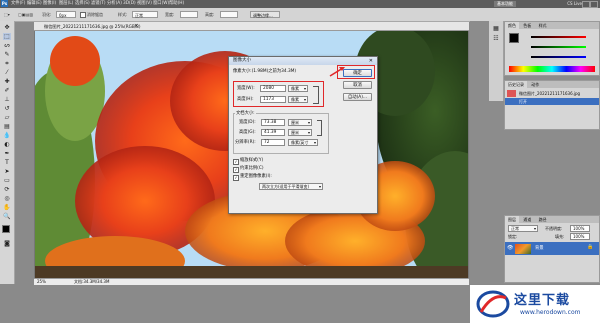  I want to click on menu-select: 选择(S), so click(82, 4).